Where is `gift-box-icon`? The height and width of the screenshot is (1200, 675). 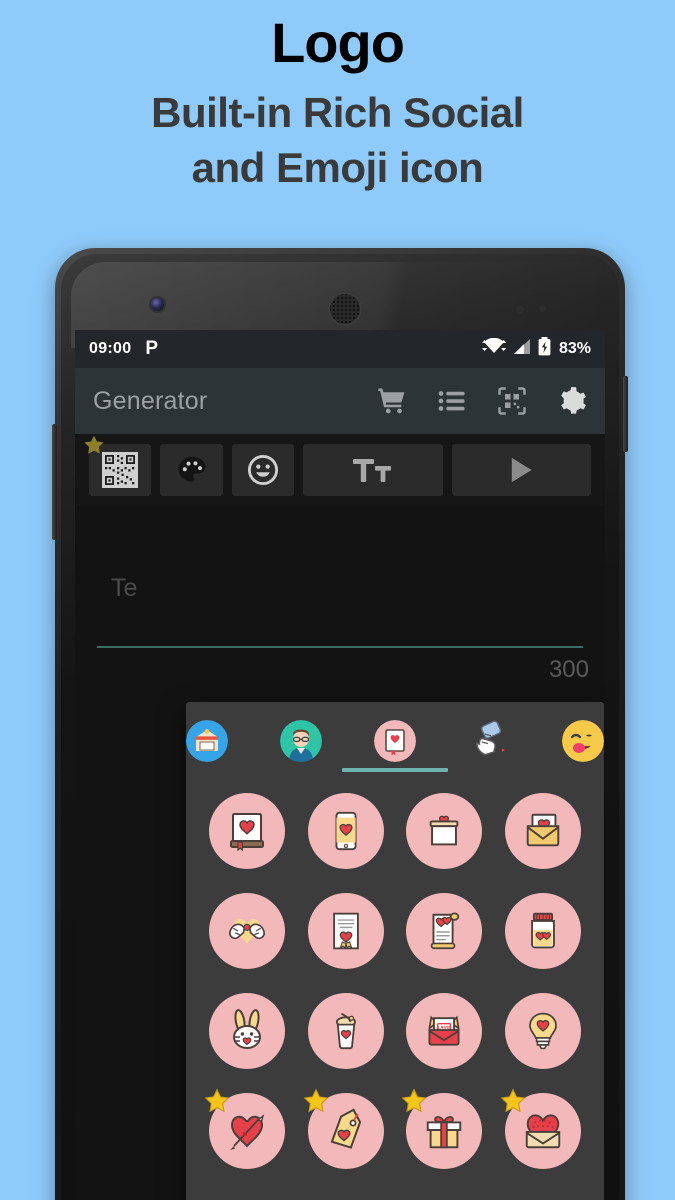
gift-box-icon is located at coordinates (444, 1132).